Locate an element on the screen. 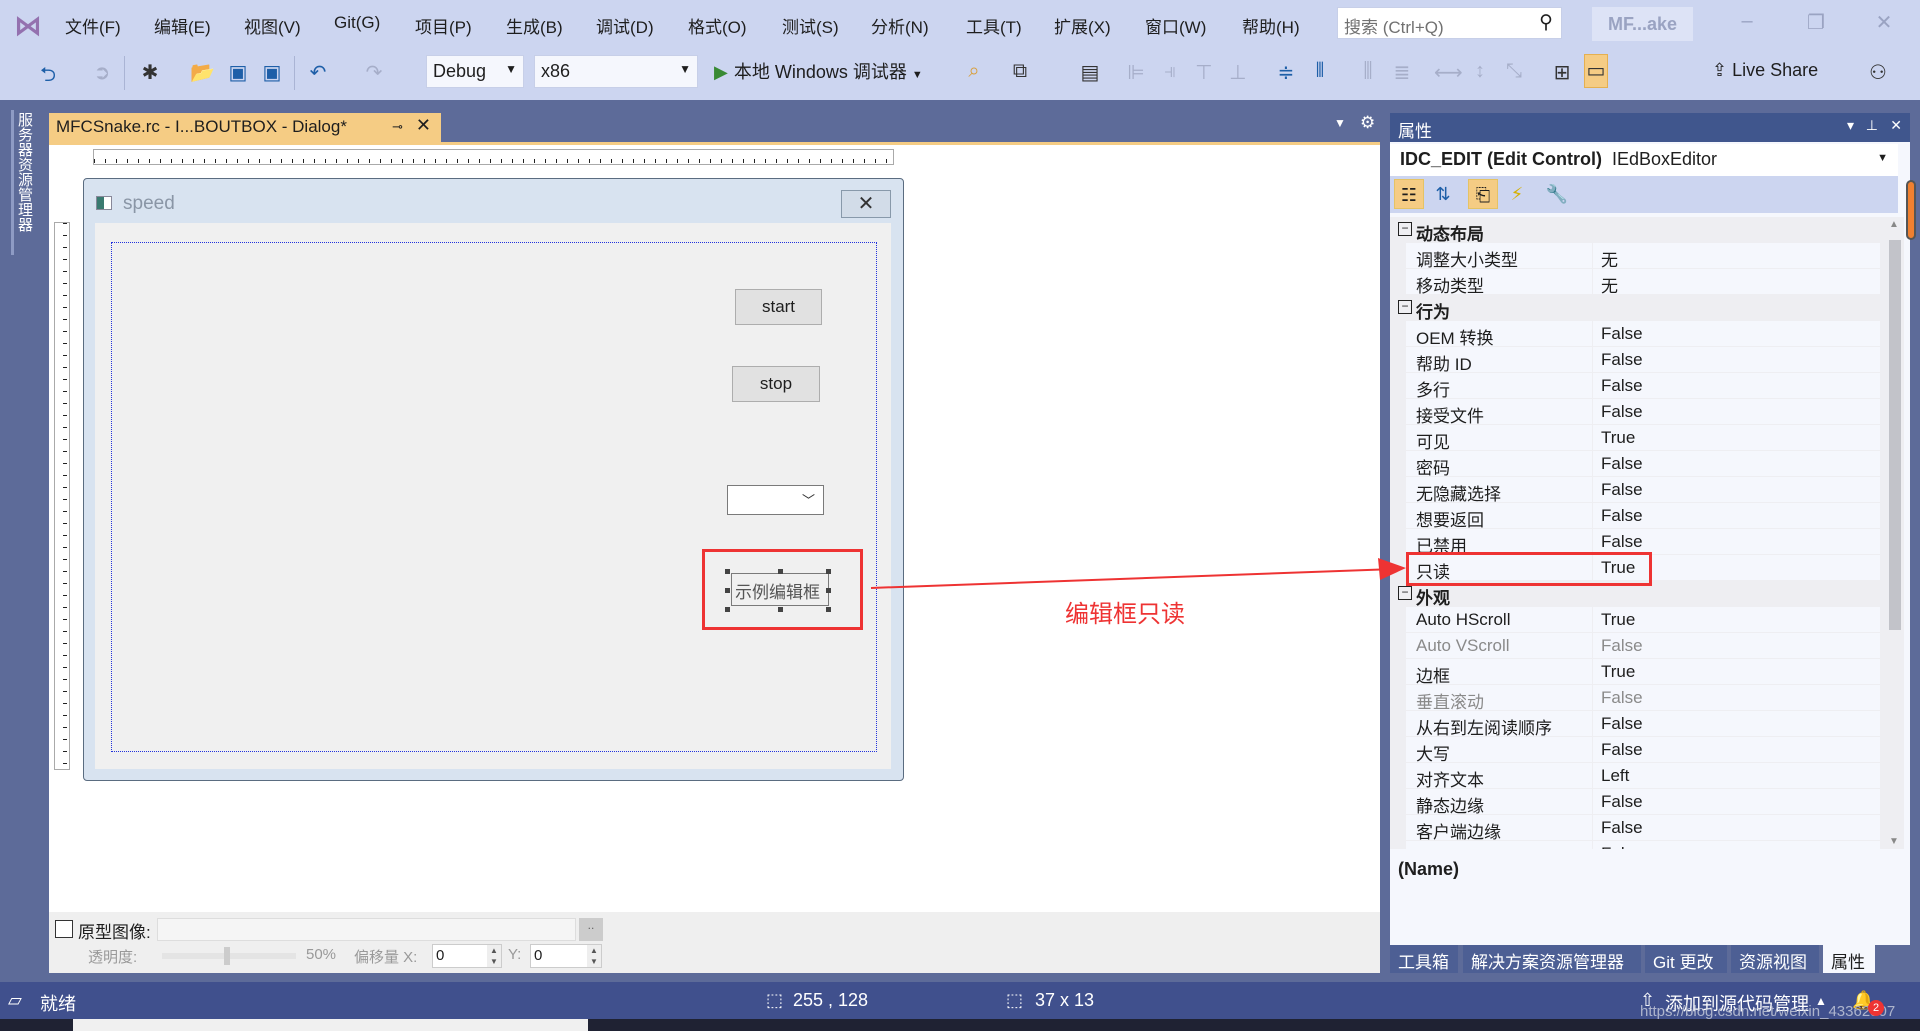  property-row: 从右到左阅读顺序 False is located at coordinates (1635, 724).